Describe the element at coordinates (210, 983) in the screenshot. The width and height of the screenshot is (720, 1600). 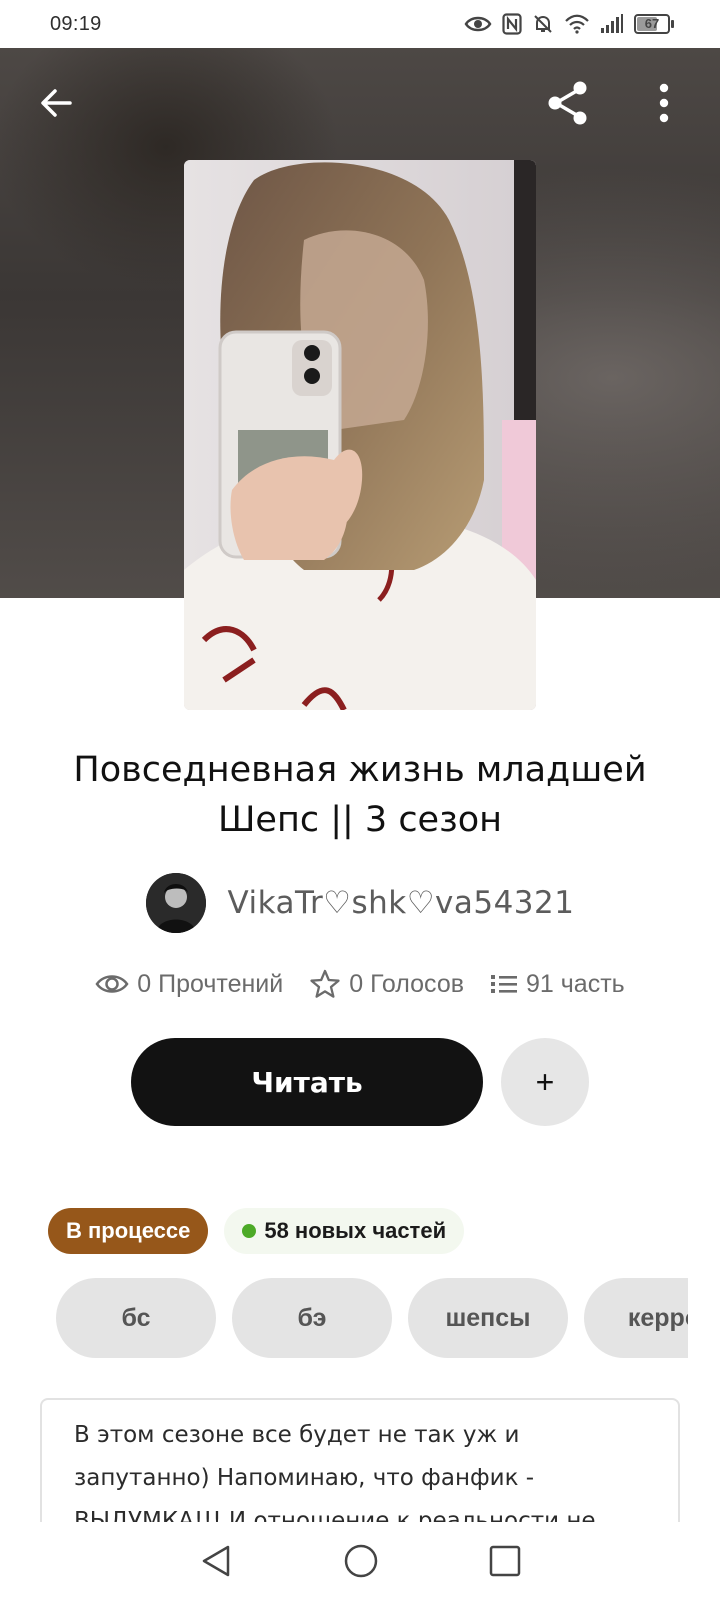
I see `reads-count: 0 Прочтений` at that location.